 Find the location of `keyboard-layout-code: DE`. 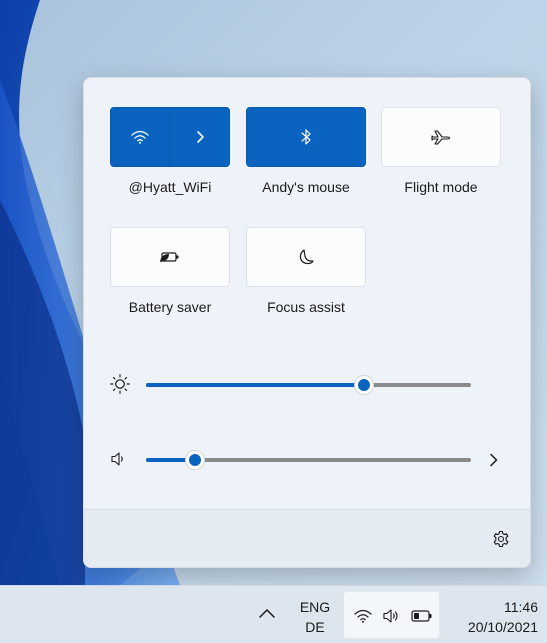

keyboard-layout-code: DE is located at coordinates (315, 627).